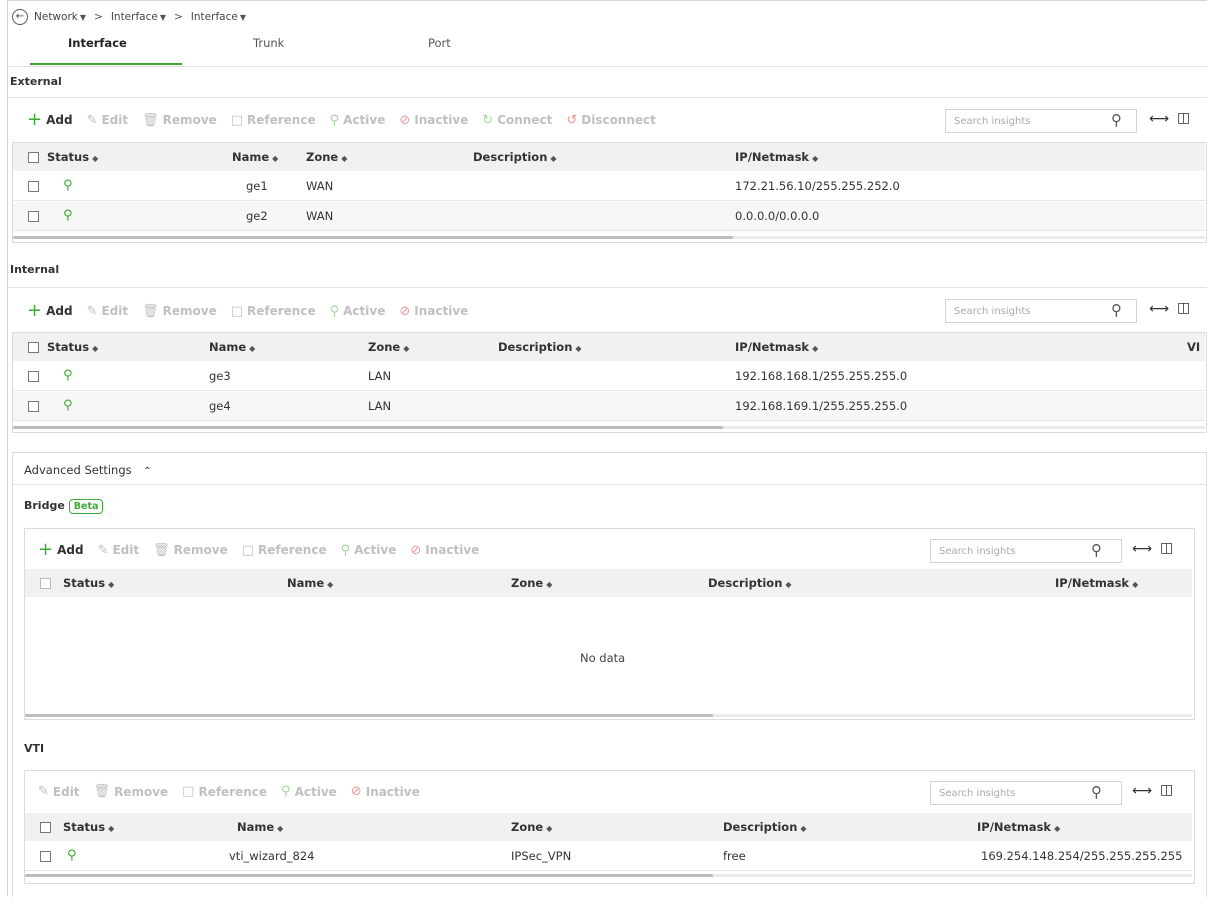  Describe the element at coordinates (218, 17) in the screenshot. I see `breadcrumb-interface-2: Interface ▼` at that location.